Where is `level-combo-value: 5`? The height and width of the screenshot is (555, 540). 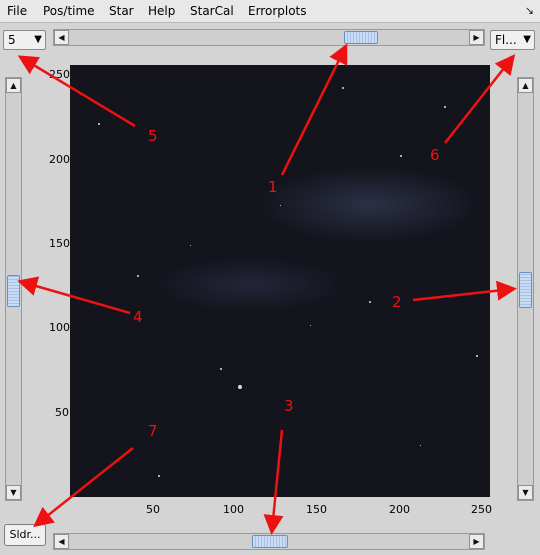 level-combo-value: 5 is located at coordinates (12, 40).